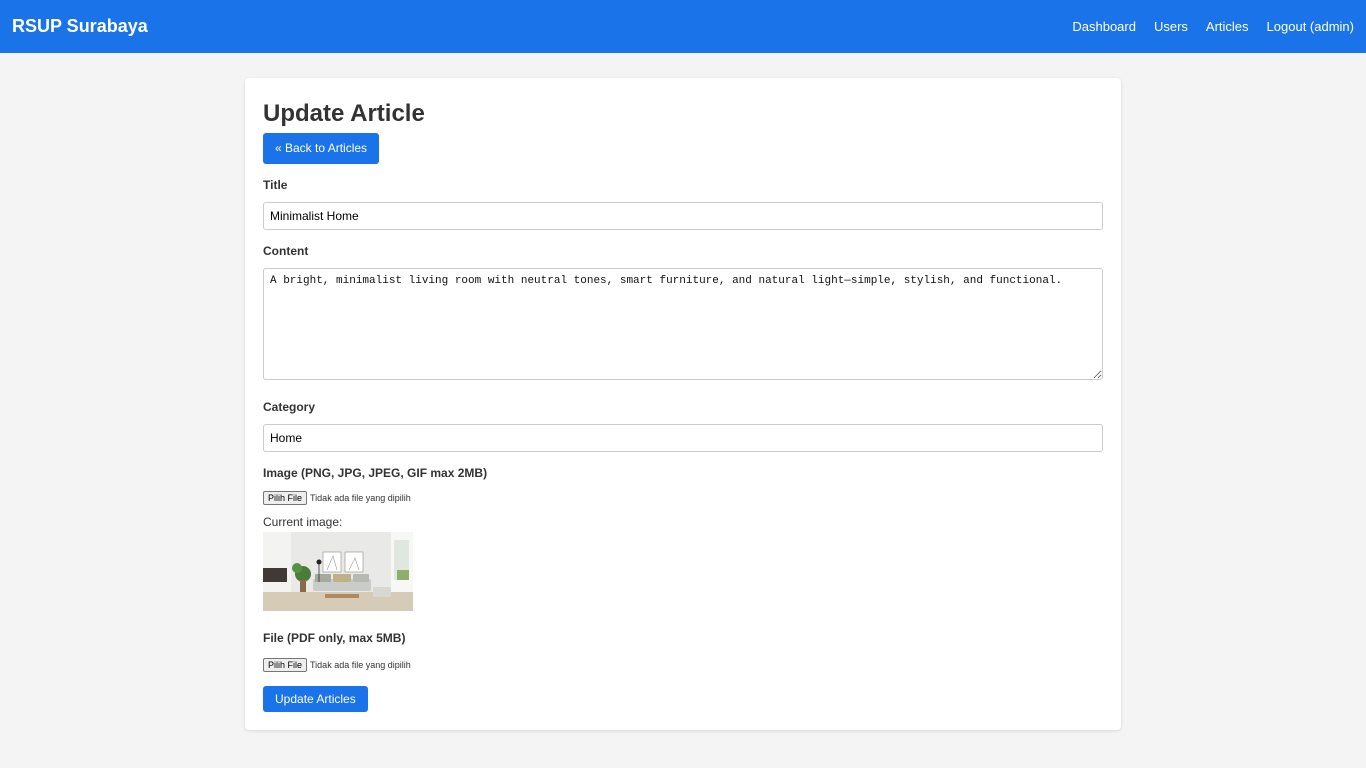 This screenshot has width=1366, height=768. I want to click on content-label: Content, so click(286, 251).